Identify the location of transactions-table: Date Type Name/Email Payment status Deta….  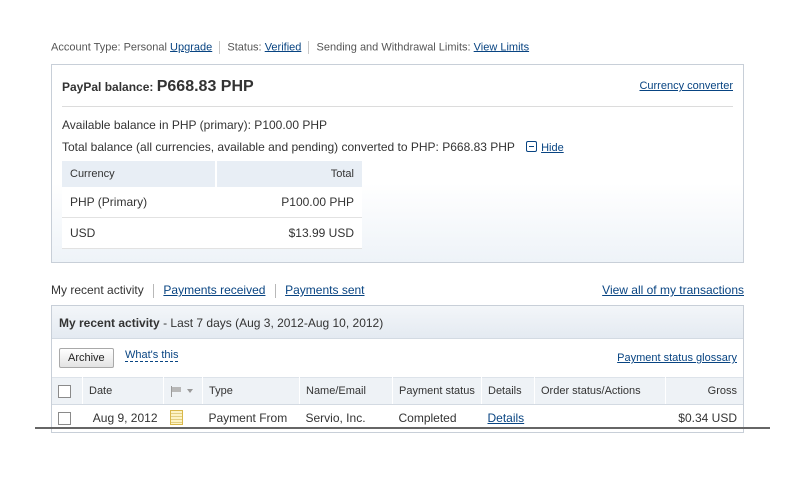
(397, 403).